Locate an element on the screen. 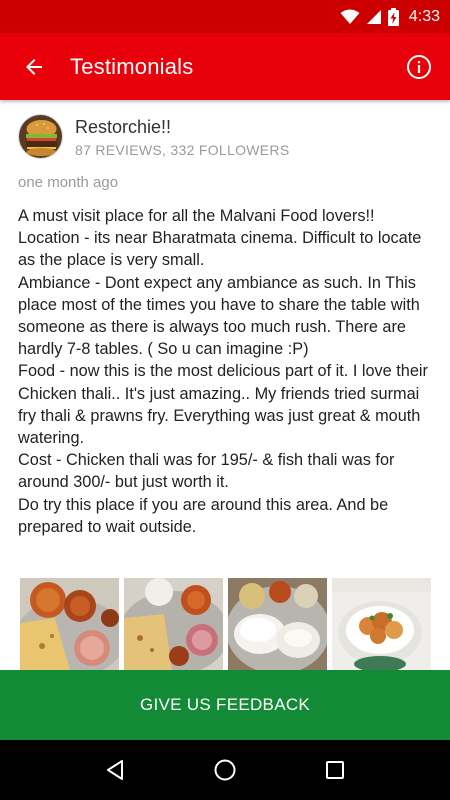 The height and width of the screenshot is (800, 450). avatar is located at coordinates (40, 136).